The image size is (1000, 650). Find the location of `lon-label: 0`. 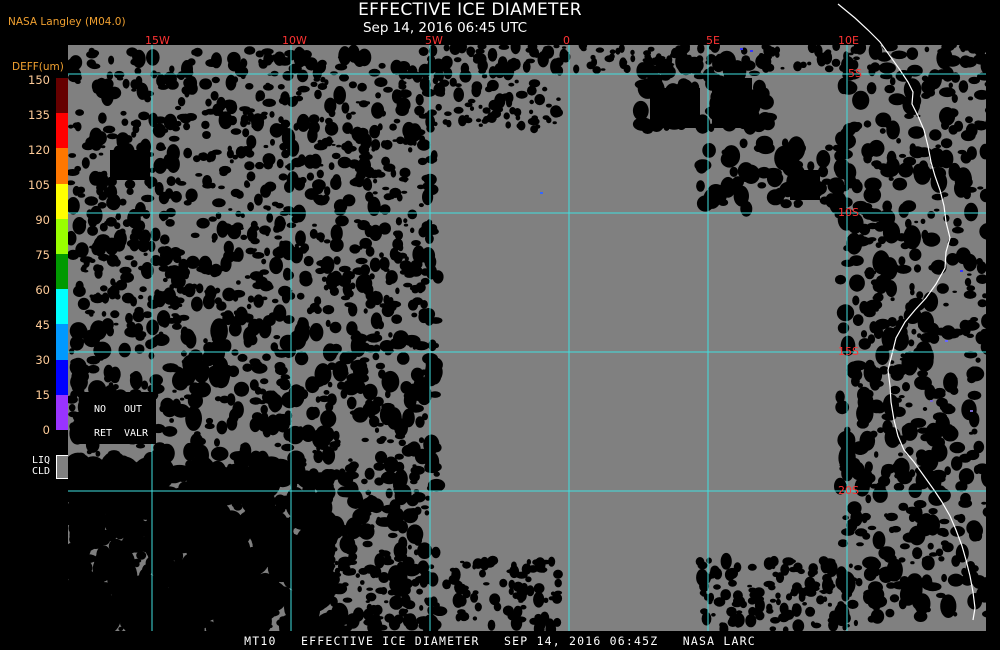

lon-label: 0 is located at coordinates (566, 40).